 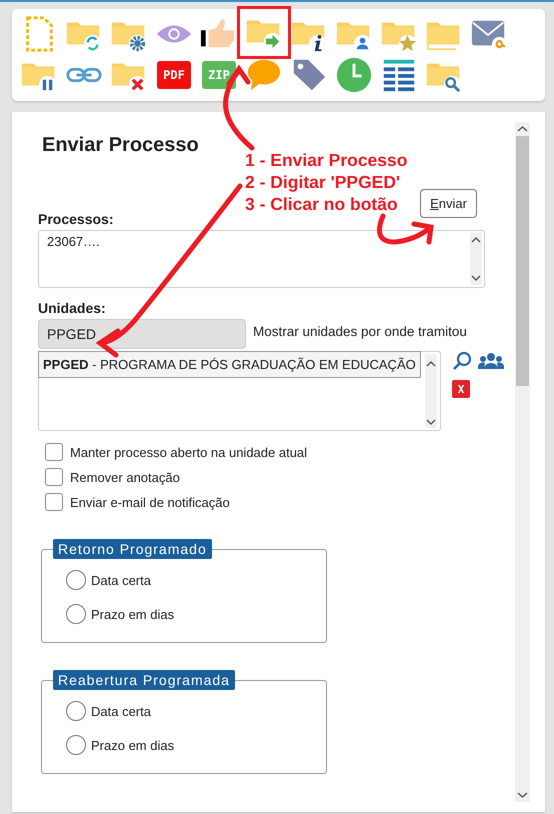 What do you see at coordinates (76, 219) in the screenshot?
I see `field-label: Processos:` at bounding box center [76, 219].